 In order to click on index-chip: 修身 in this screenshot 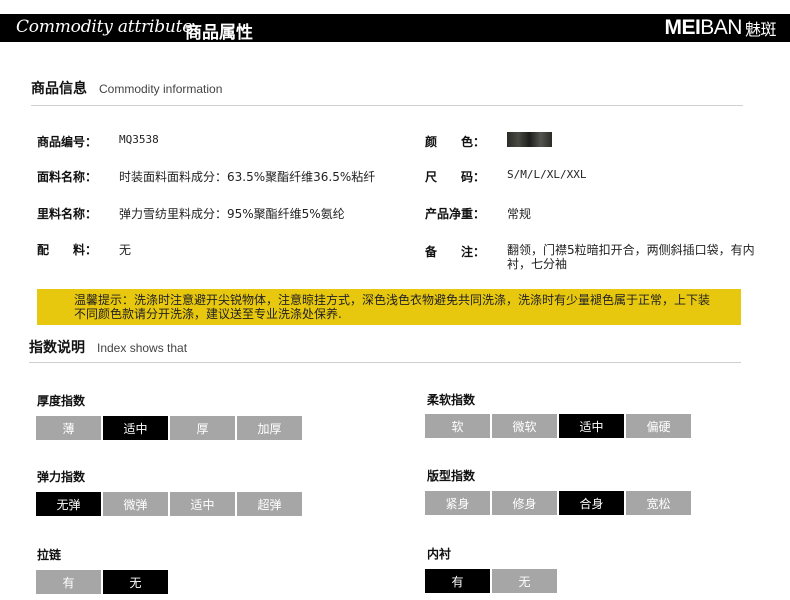, I will do `click(524, 503)`.